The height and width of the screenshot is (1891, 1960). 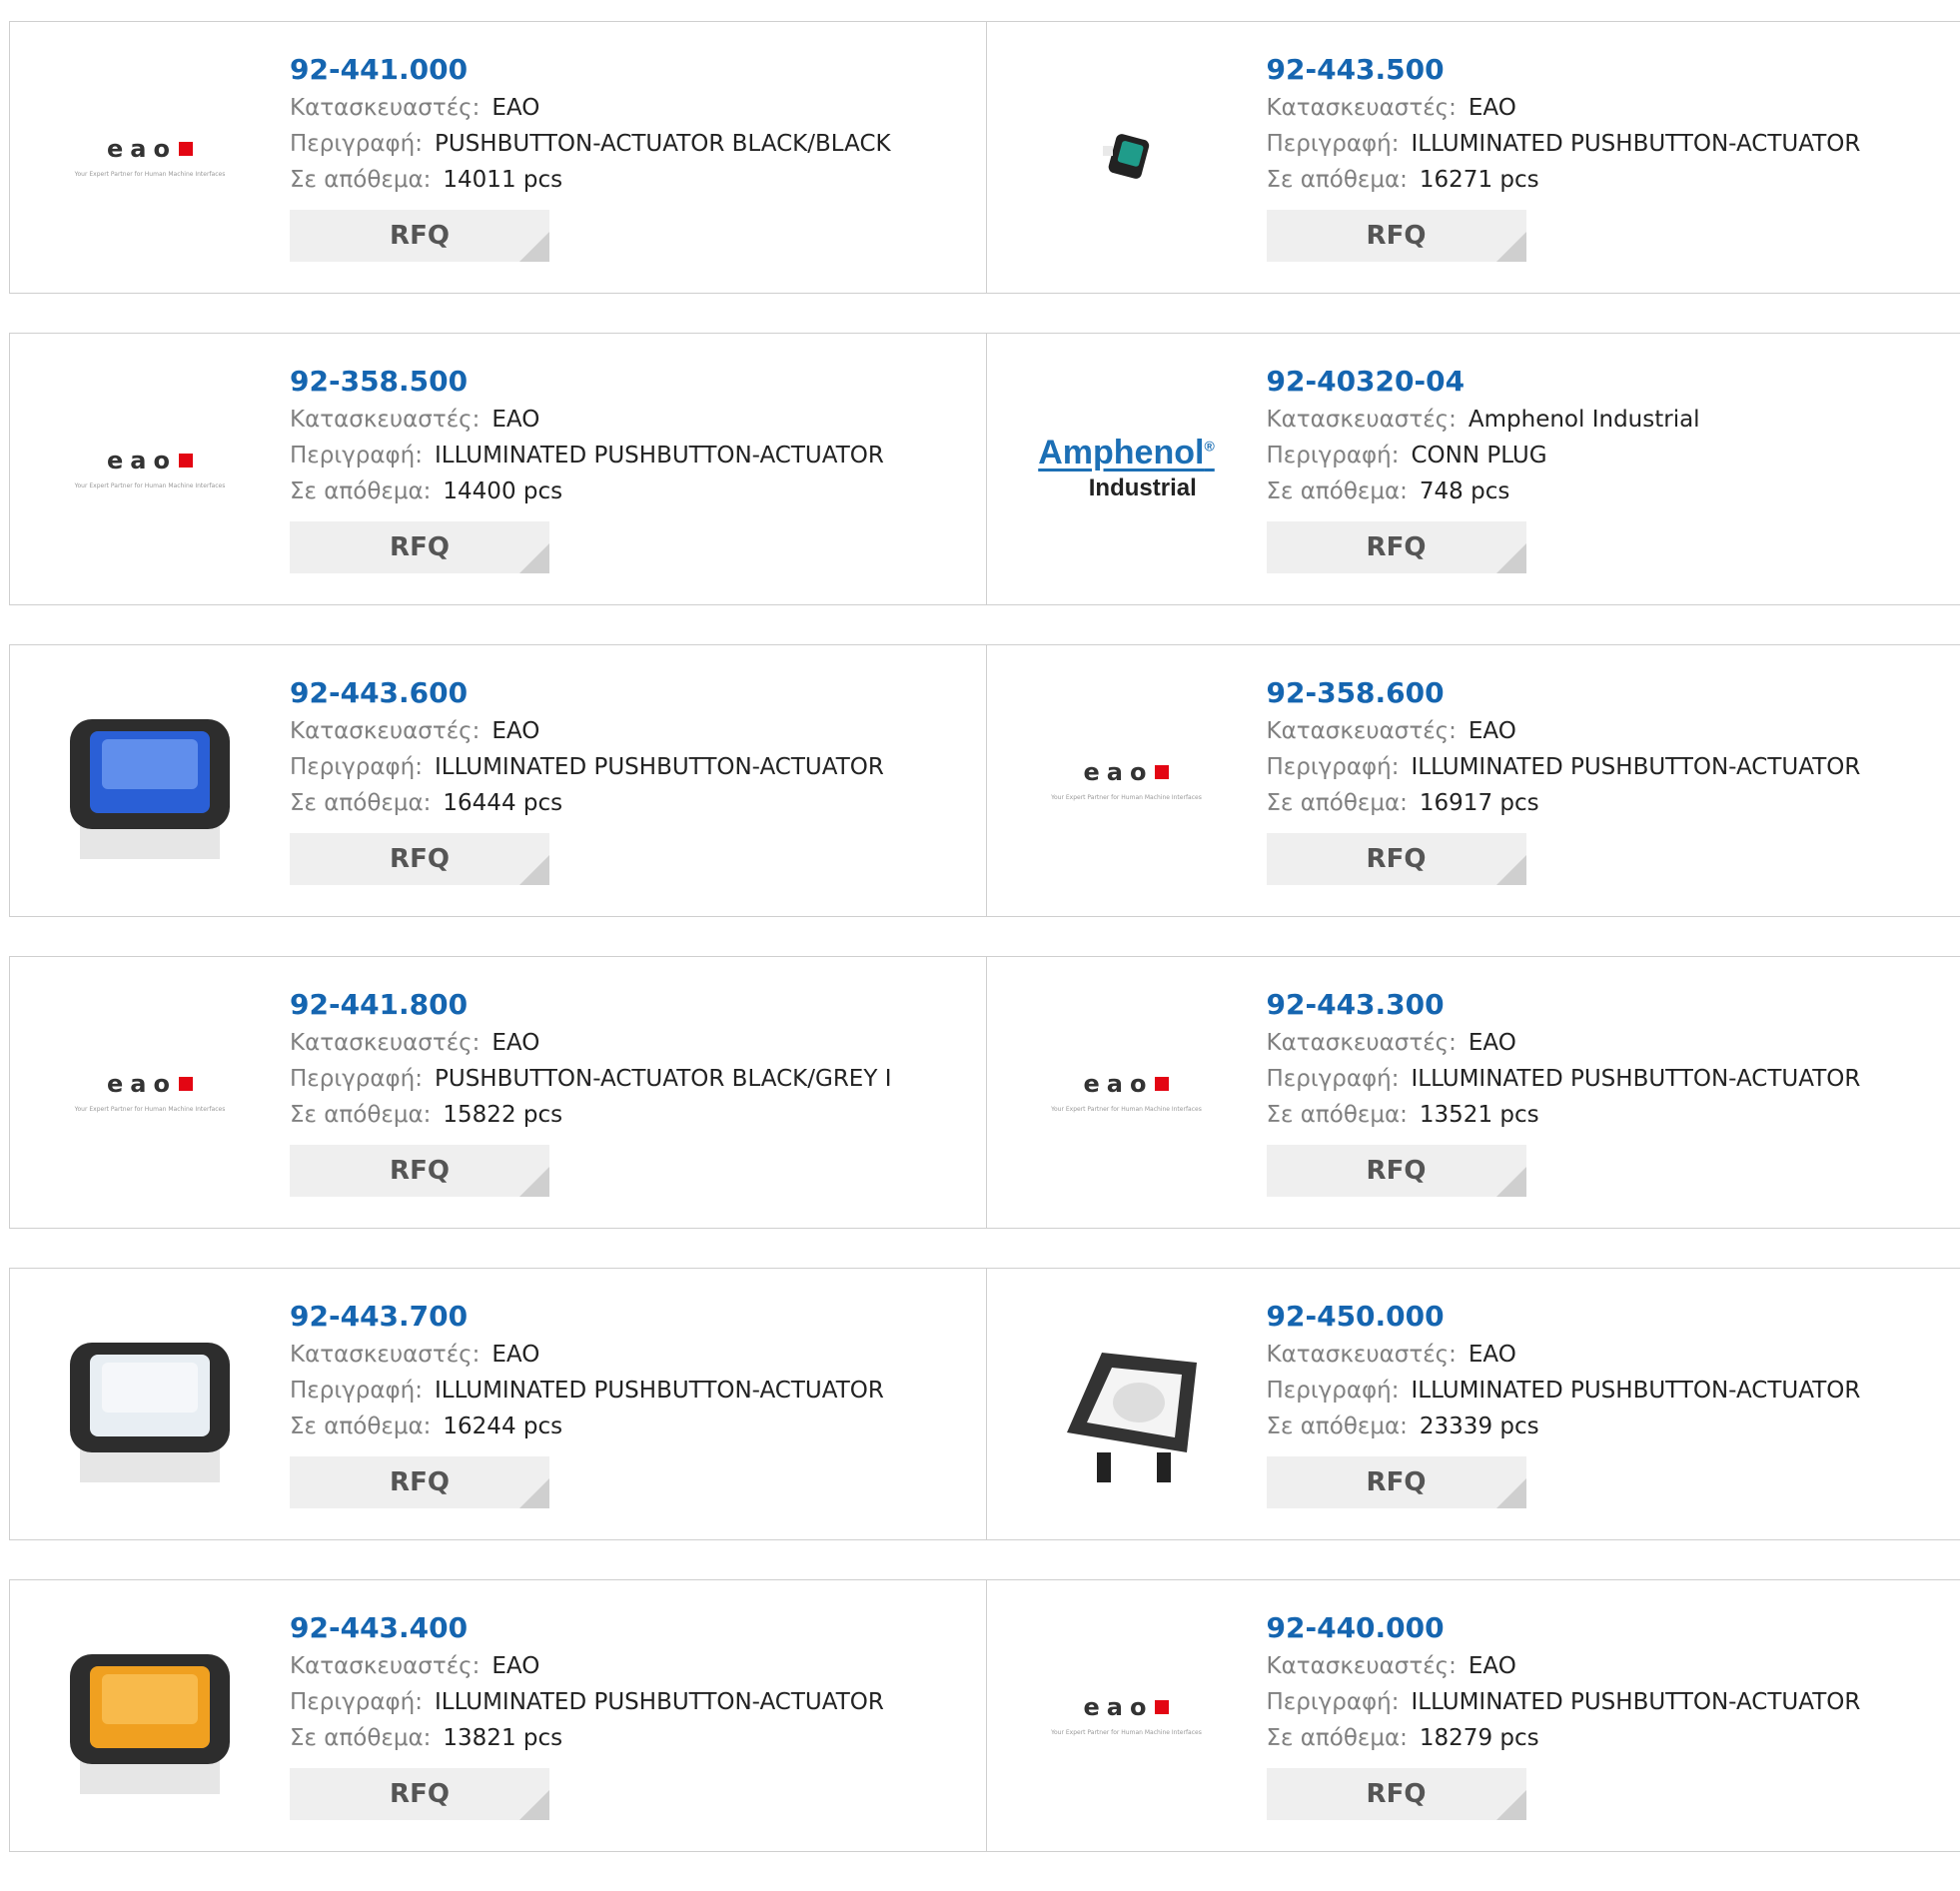 I want to click on stock-value: 18279 pcs, so click(x=1479, y=1738).